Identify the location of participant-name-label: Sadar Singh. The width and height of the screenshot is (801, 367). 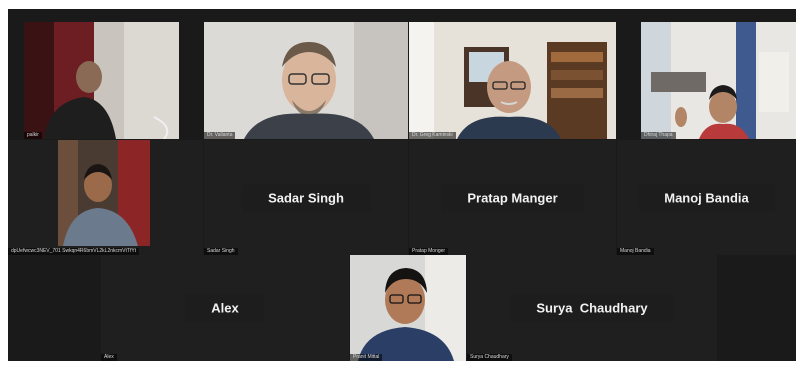
(221, 251).